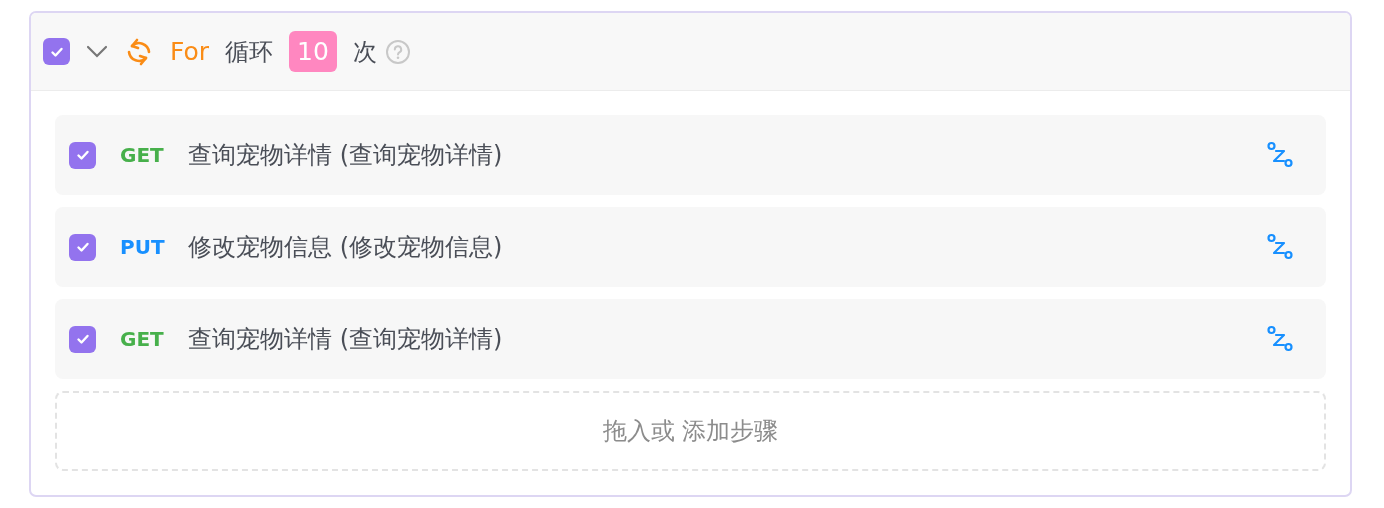 The width and height of the screenshot is (1384, 508). What do you see at coordinates (97, 51) in the screenshot?
I see `chevron-down-icon` at bounding box center [97, 51].